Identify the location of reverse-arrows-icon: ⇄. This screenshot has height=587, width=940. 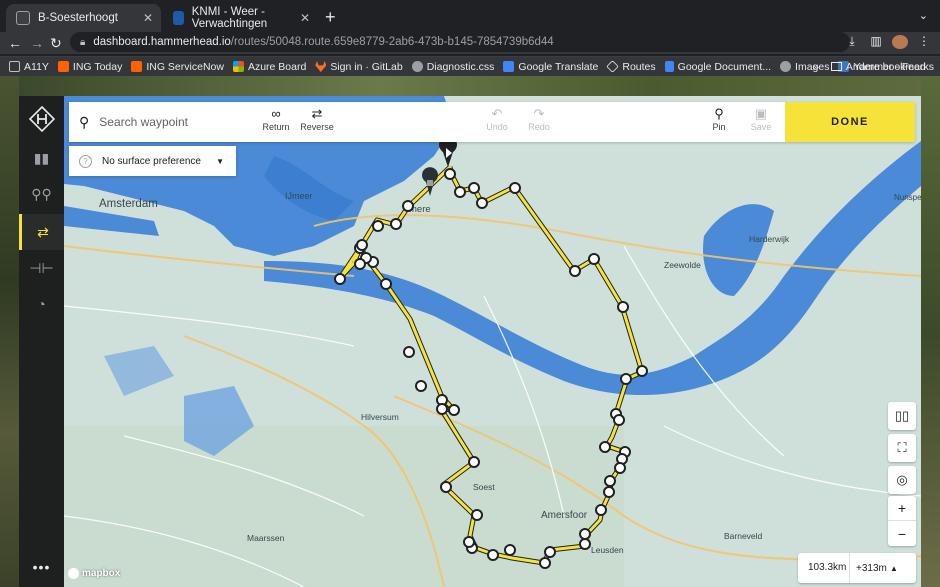
(317, 113).